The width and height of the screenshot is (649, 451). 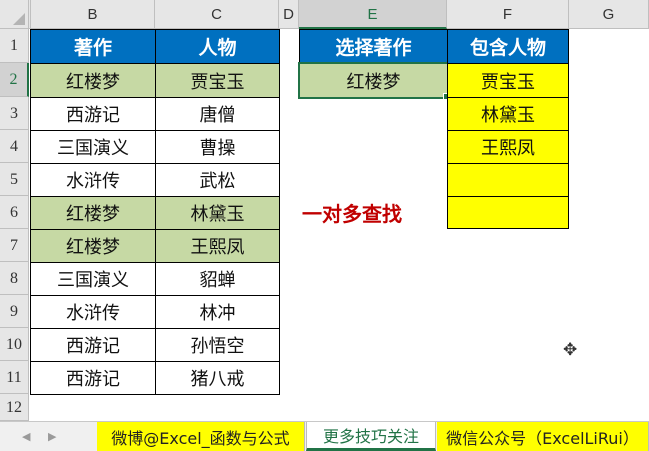 What do you see at coordinates (352, 214) in the screenshot?
I see `annotation-text: 一对多查找` at bounding box center [352, 214].